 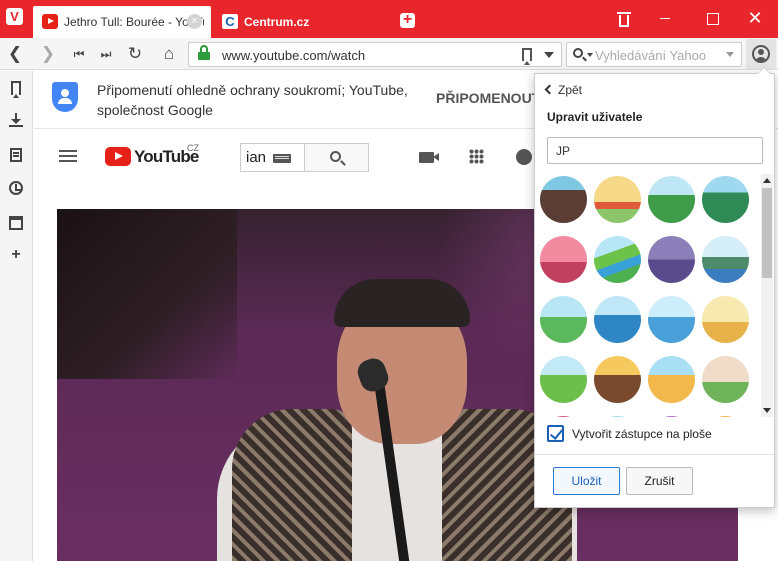 What do you see at coordinates (16, 155) in the screenshot?
I see `notes-panel-icon` at bounding box center [16, 155].